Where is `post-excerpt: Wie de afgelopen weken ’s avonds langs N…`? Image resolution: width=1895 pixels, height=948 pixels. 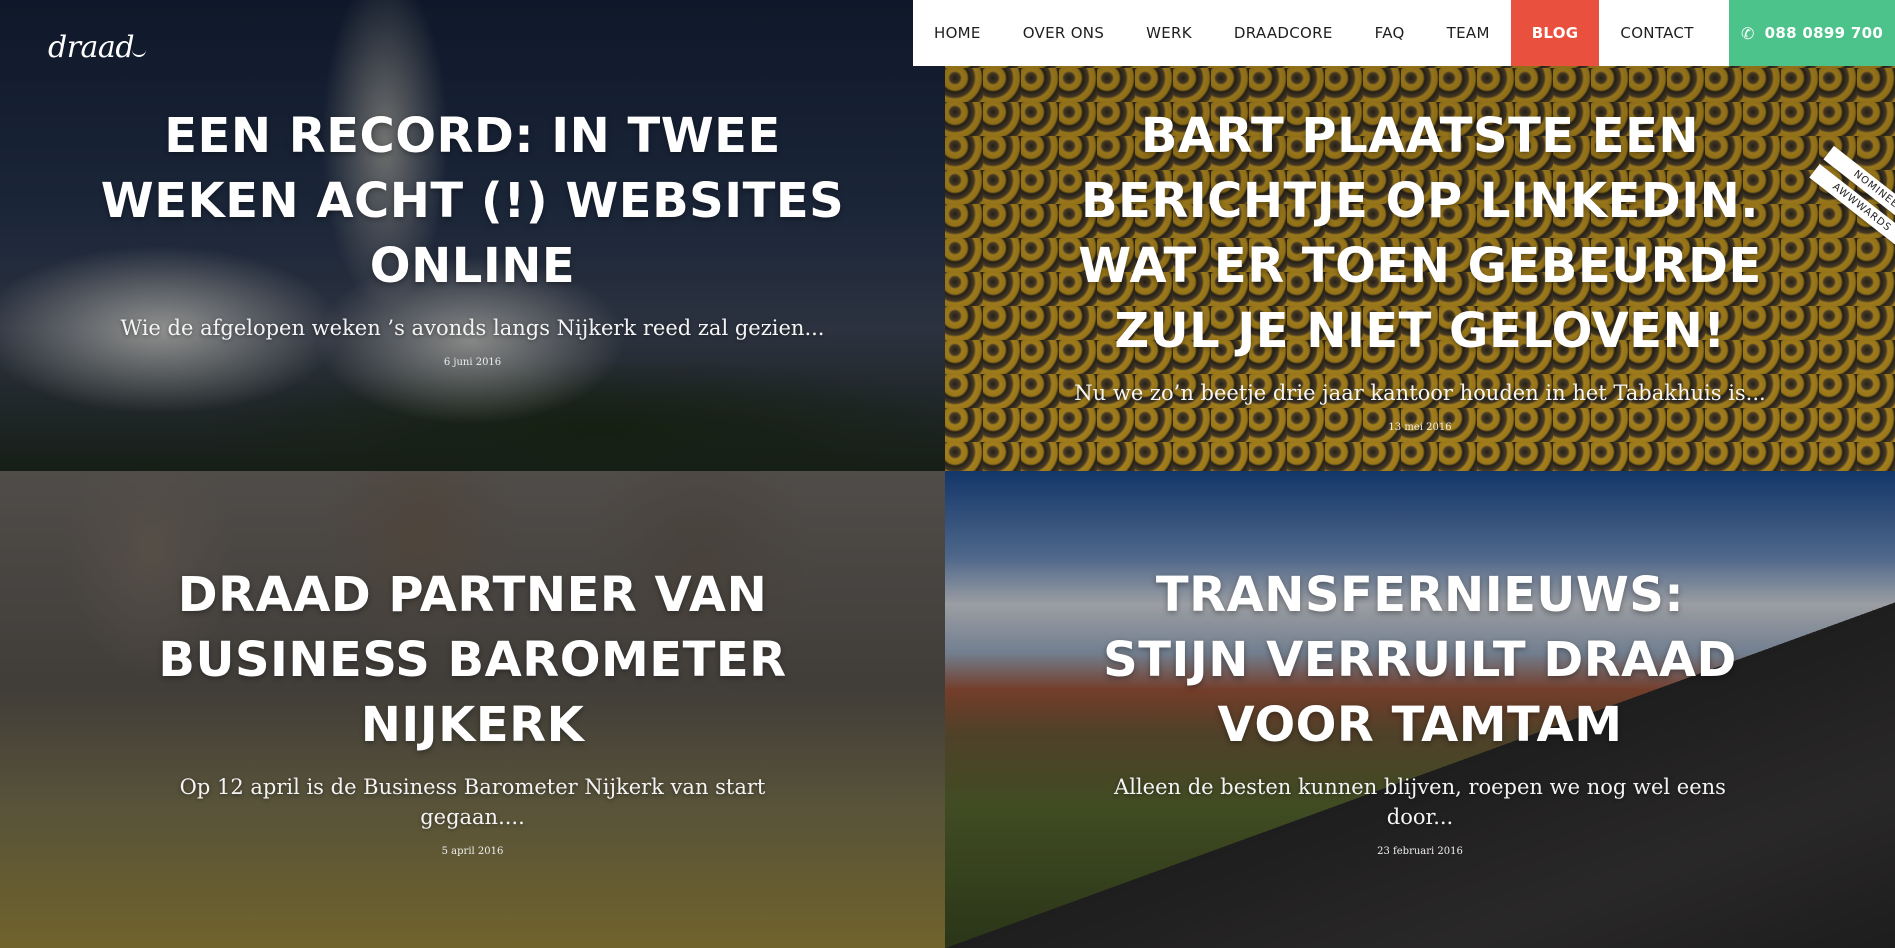 post-excerpt: Wie de afgelopen weken ’s avonds langs N… is located at coordinates (472, 327).